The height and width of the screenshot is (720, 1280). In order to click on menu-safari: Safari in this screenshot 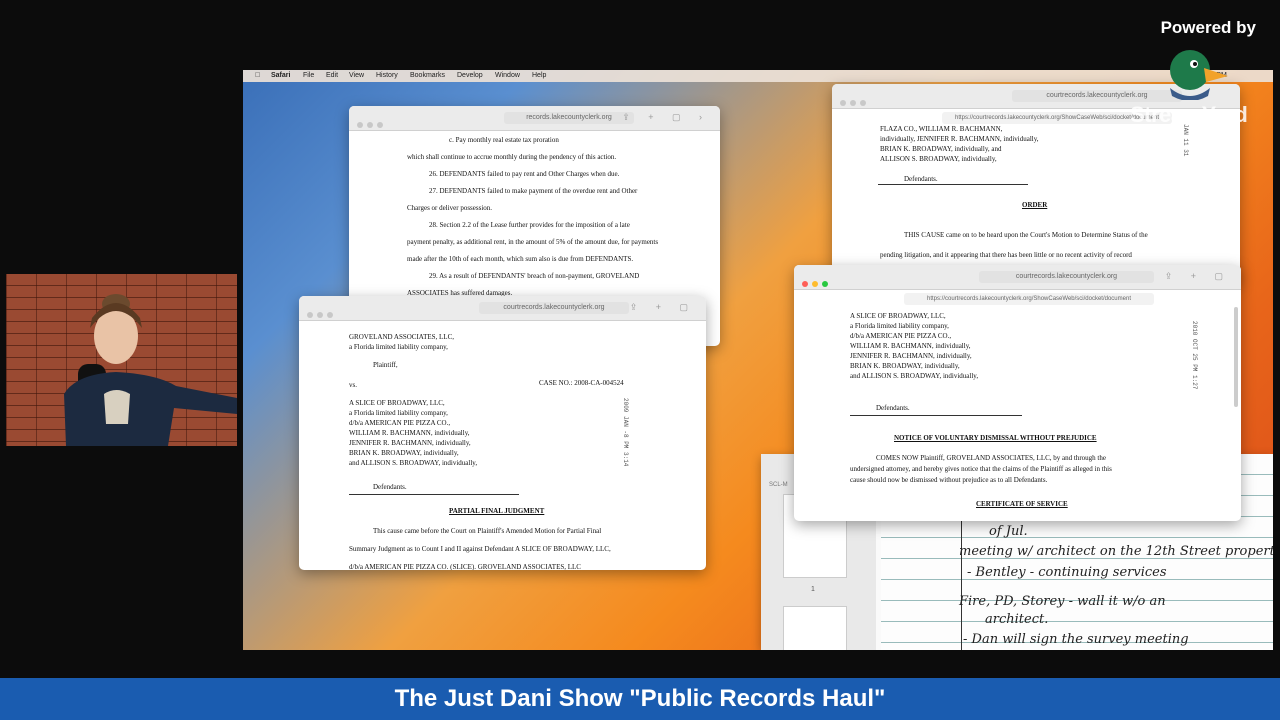, I will do `click(280, 75)`.